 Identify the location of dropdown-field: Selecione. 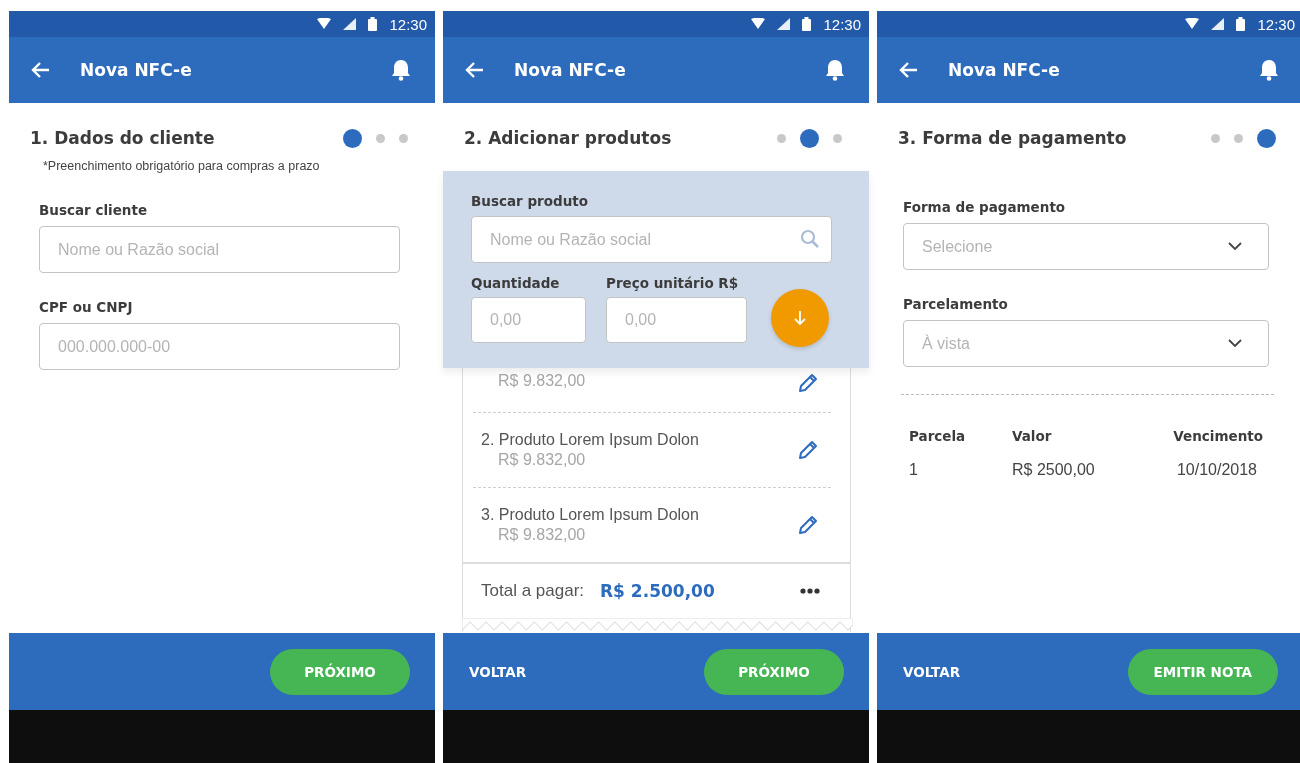
(1086, 246).